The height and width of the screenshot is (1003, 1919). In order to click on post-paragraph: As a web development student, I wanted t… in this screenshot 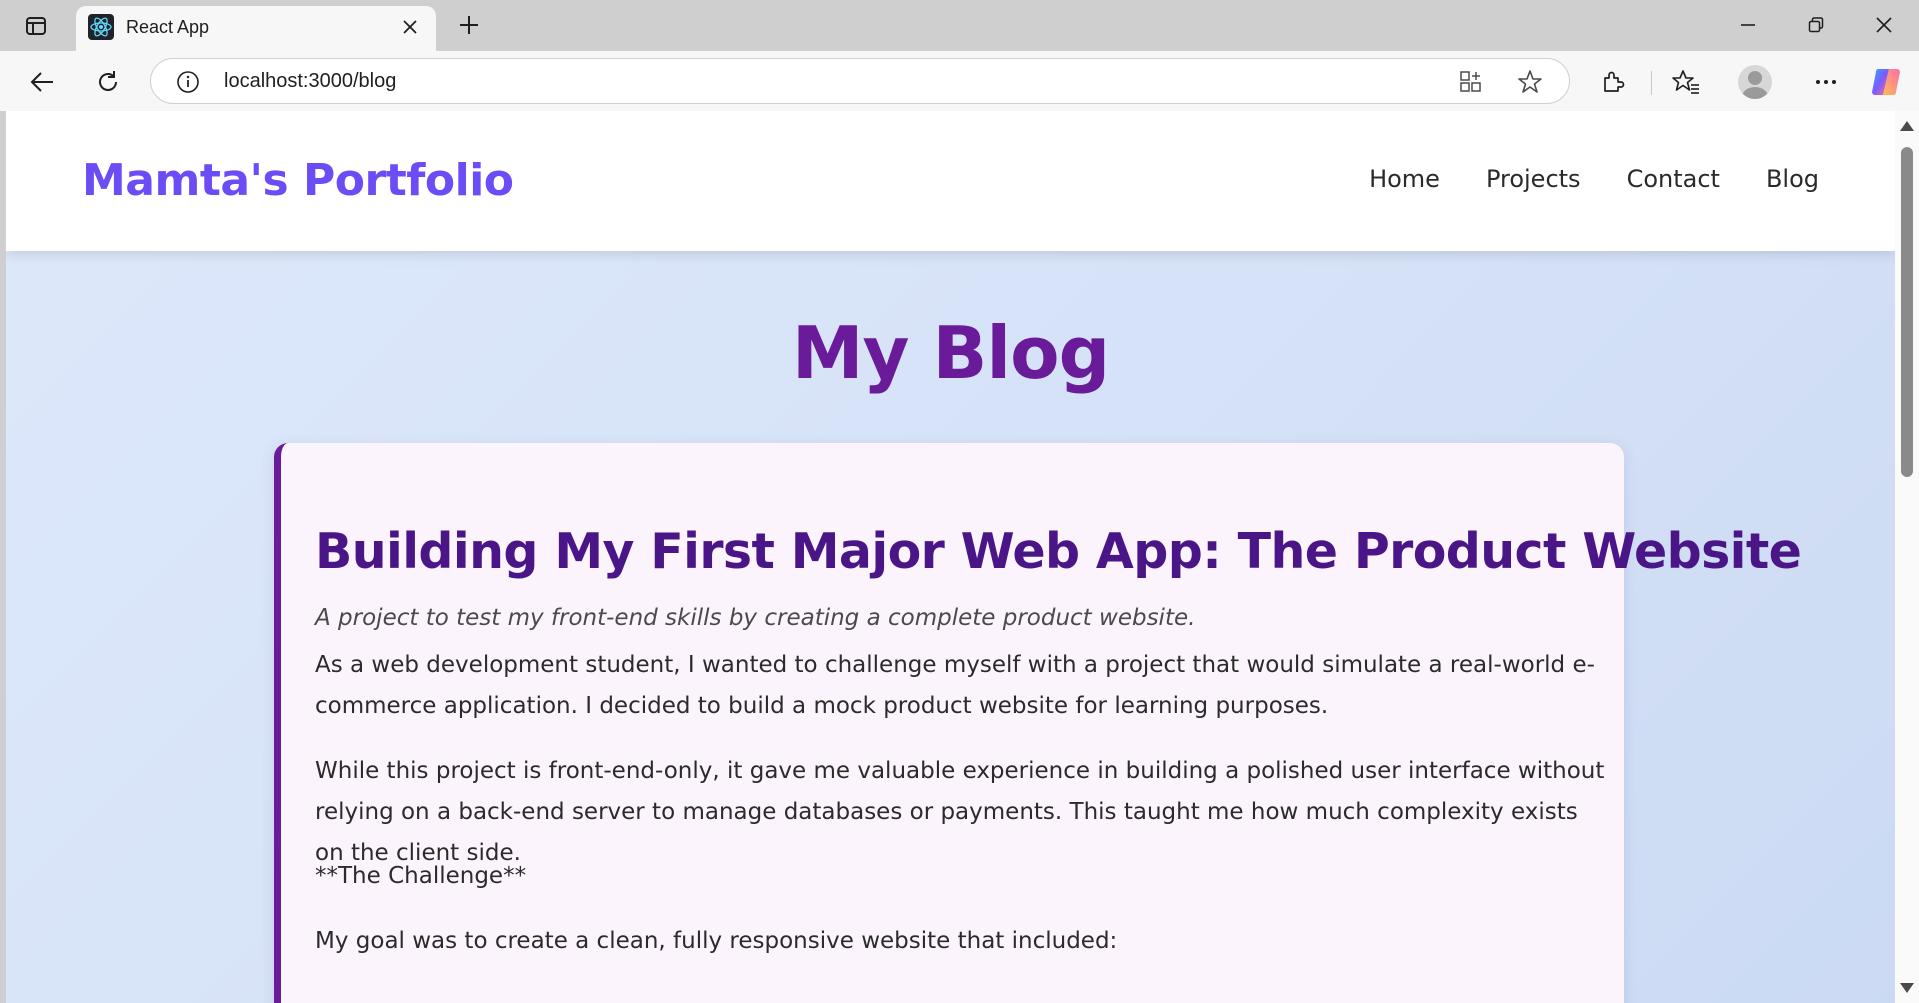, I will do `click(955, 685)`.